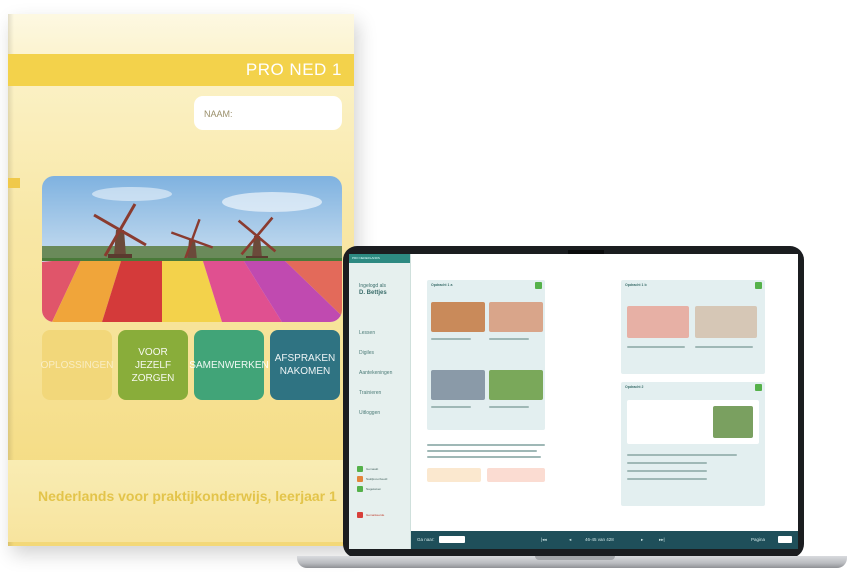  What do you see at coordinates (360, 515) in the screenshot?
I see `warning-icon` at bounding box center [360, 515].